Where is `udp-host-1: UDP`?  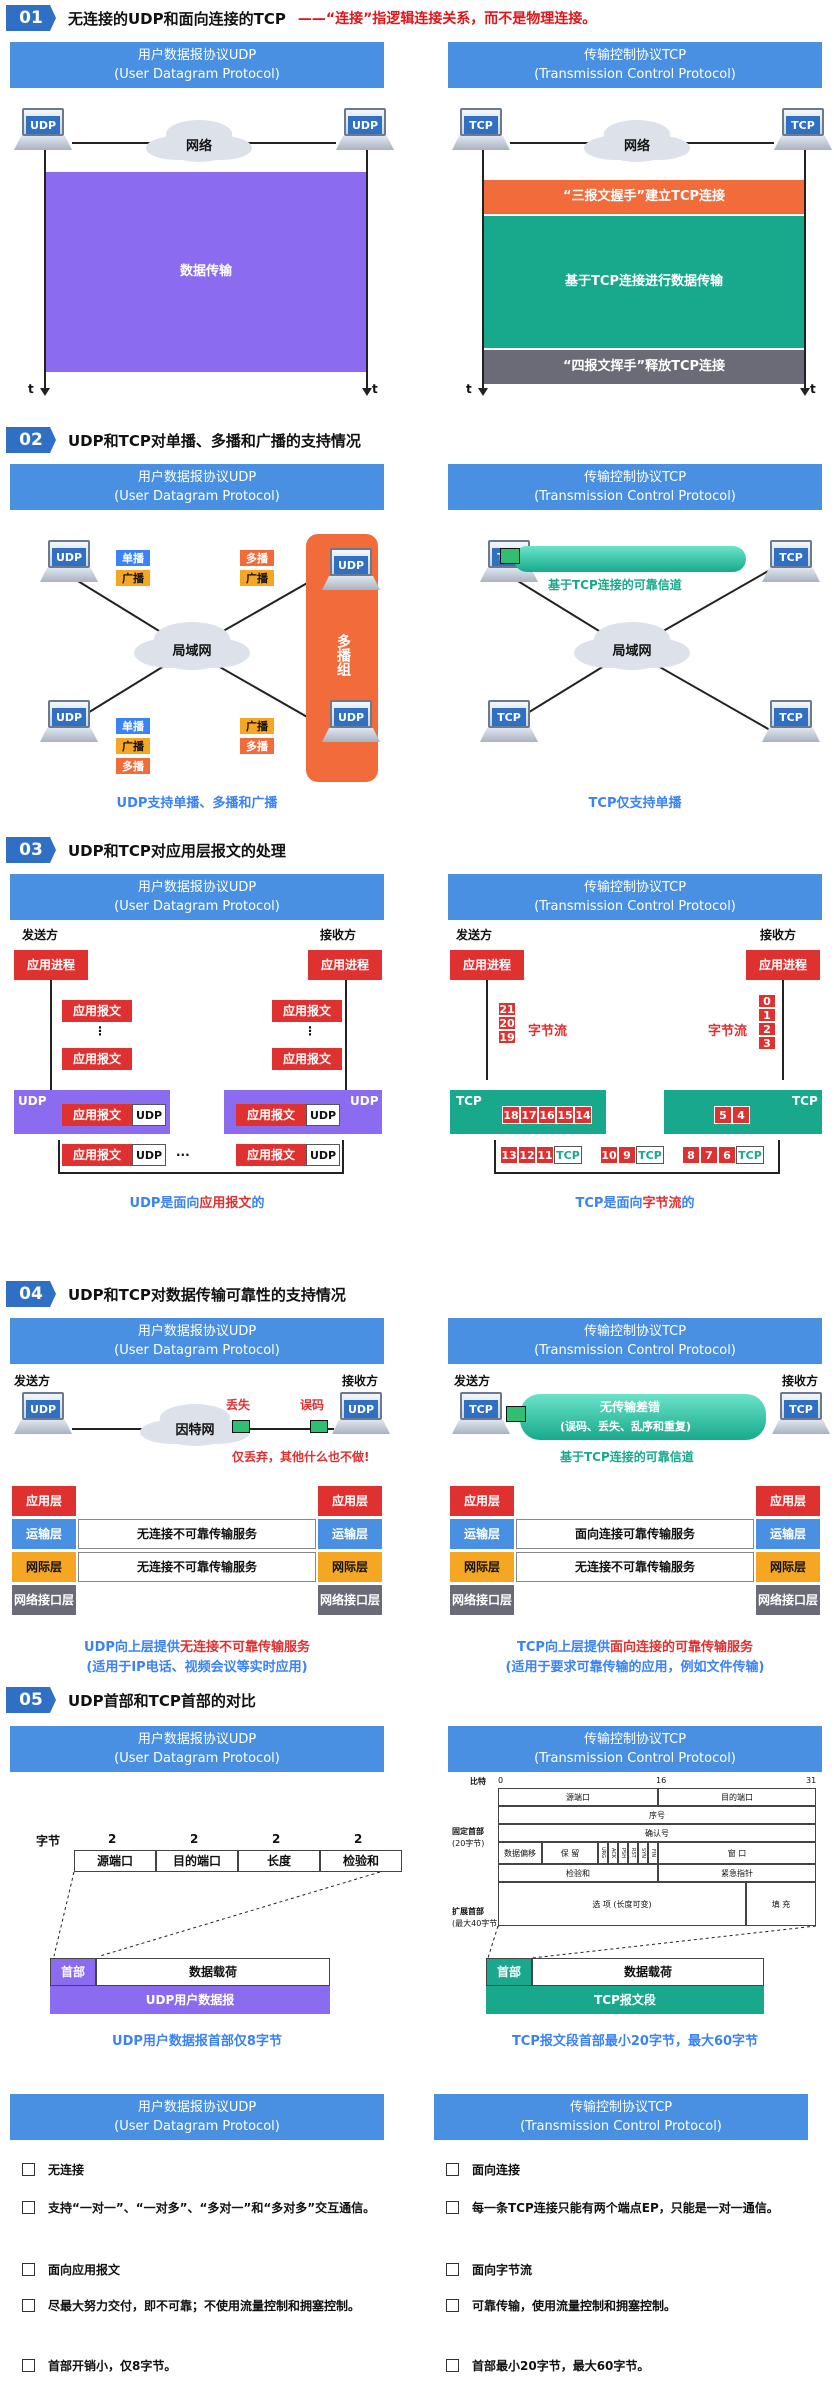 udp-host-1: UDP is located at coordinates (69, 563).